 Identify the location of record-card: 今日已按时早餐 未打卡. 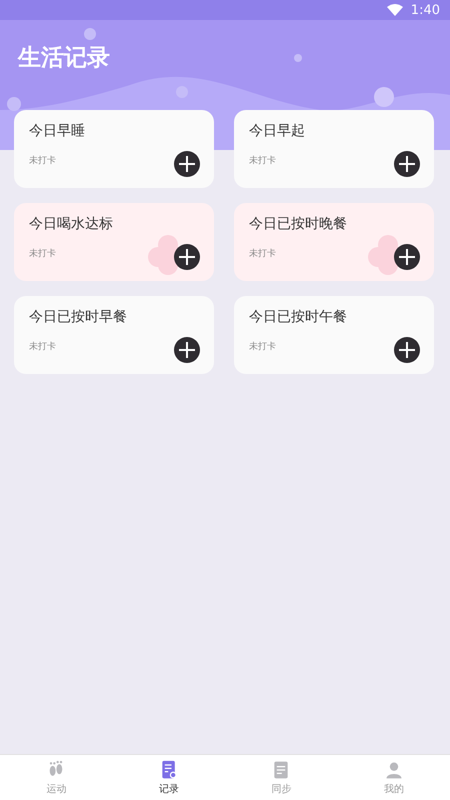
(114, 335).